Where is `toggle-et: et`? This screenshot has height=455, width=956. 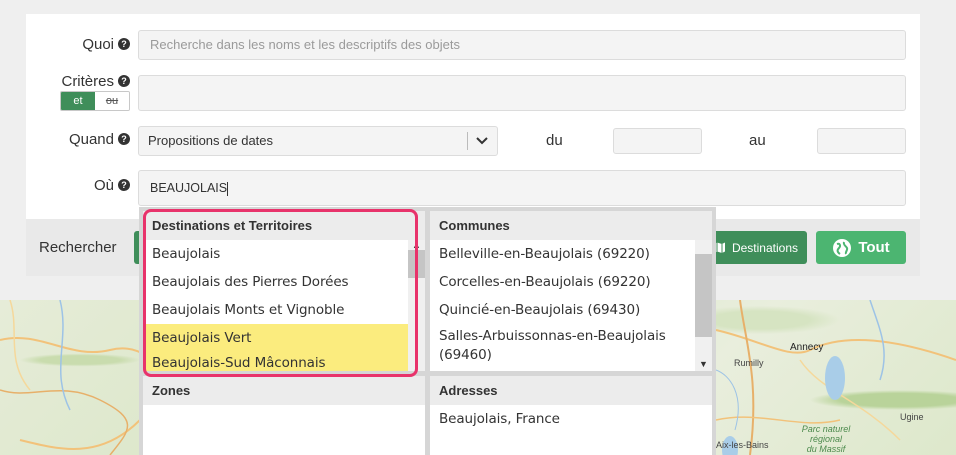 toggle-et: et is located at coordinates (78, 101).